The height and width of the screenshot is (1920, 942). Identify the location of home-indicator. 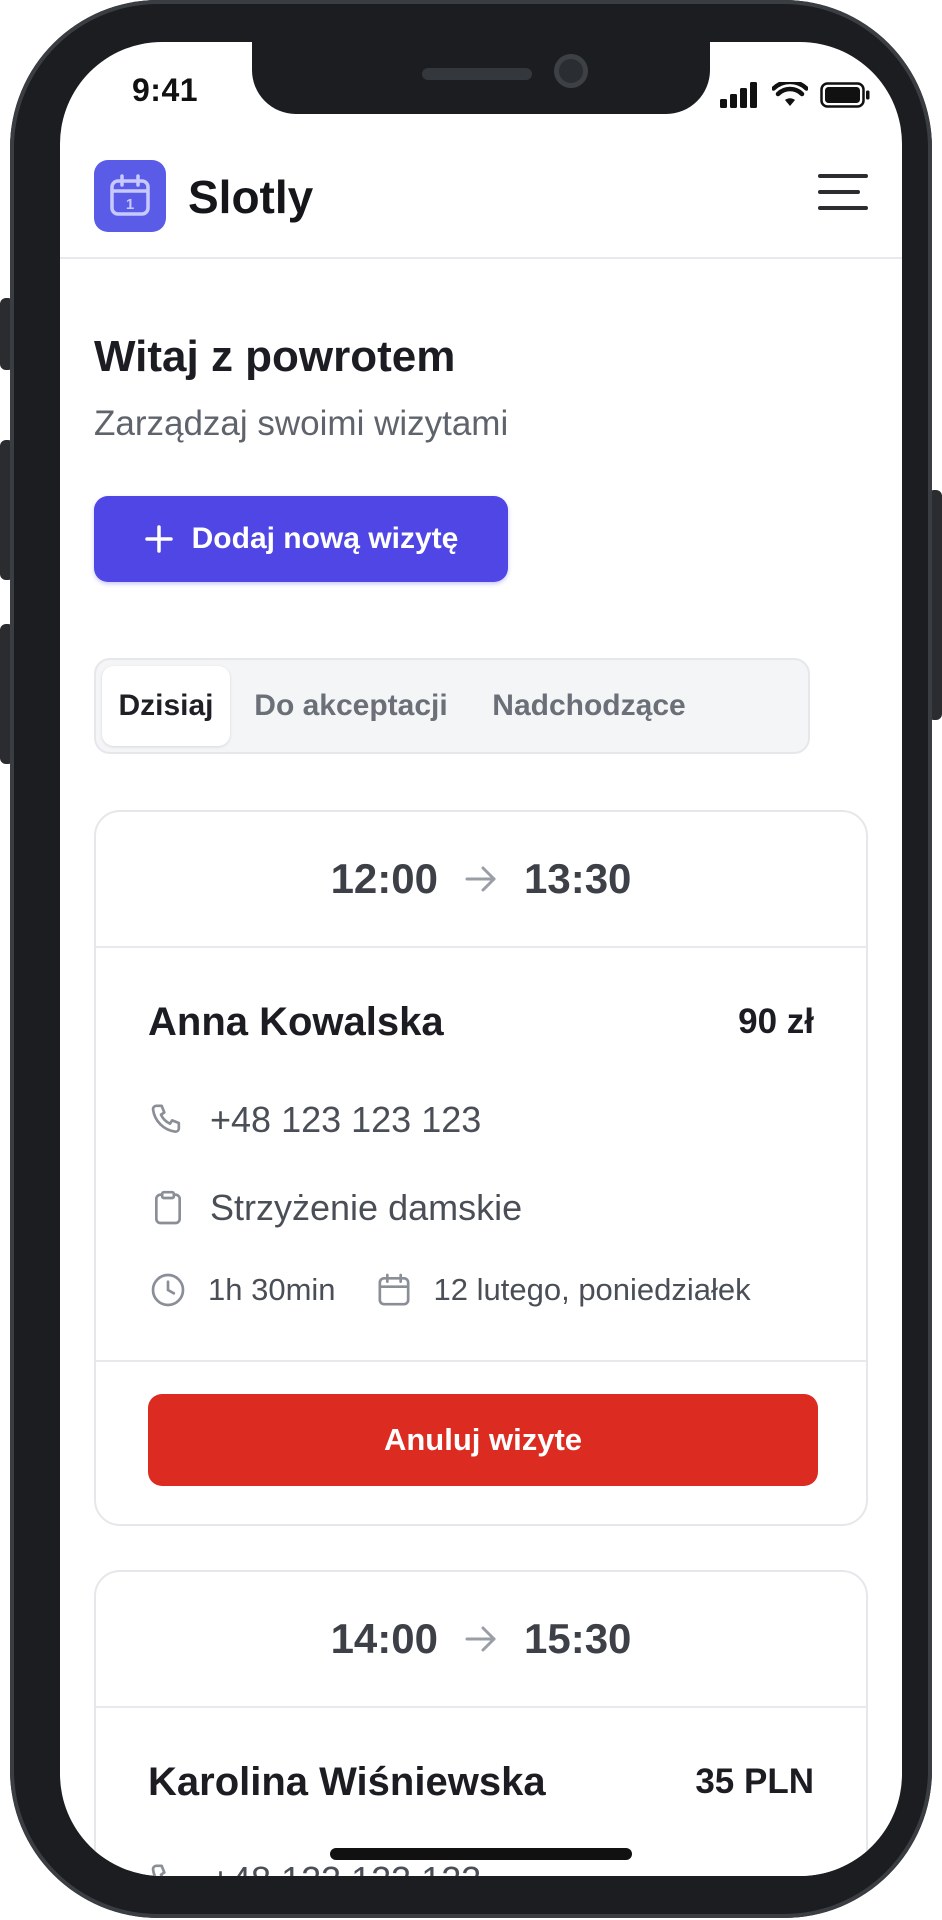
(481, 1854).